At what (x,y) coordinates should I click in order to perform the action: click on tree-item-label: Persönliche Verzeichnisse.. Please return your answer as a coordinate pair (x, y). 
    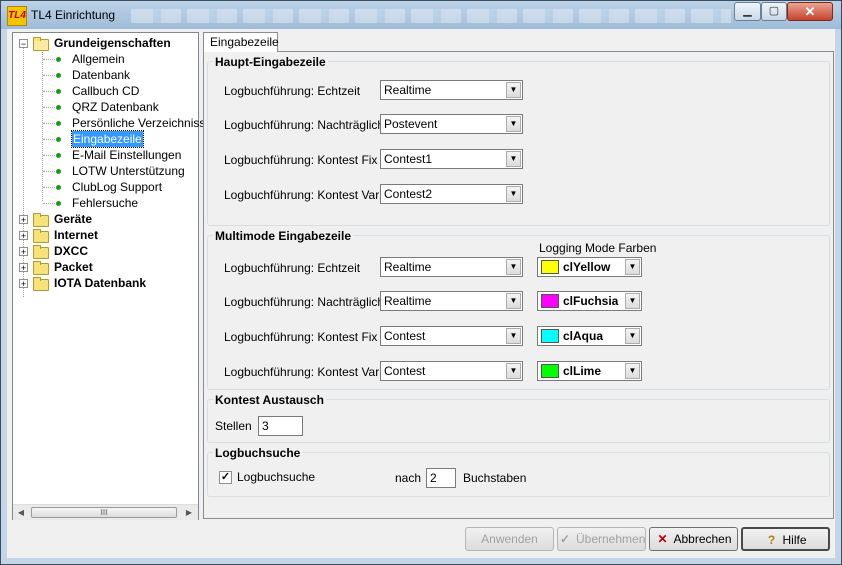
    Looking at the image, I should click on (144, 123).